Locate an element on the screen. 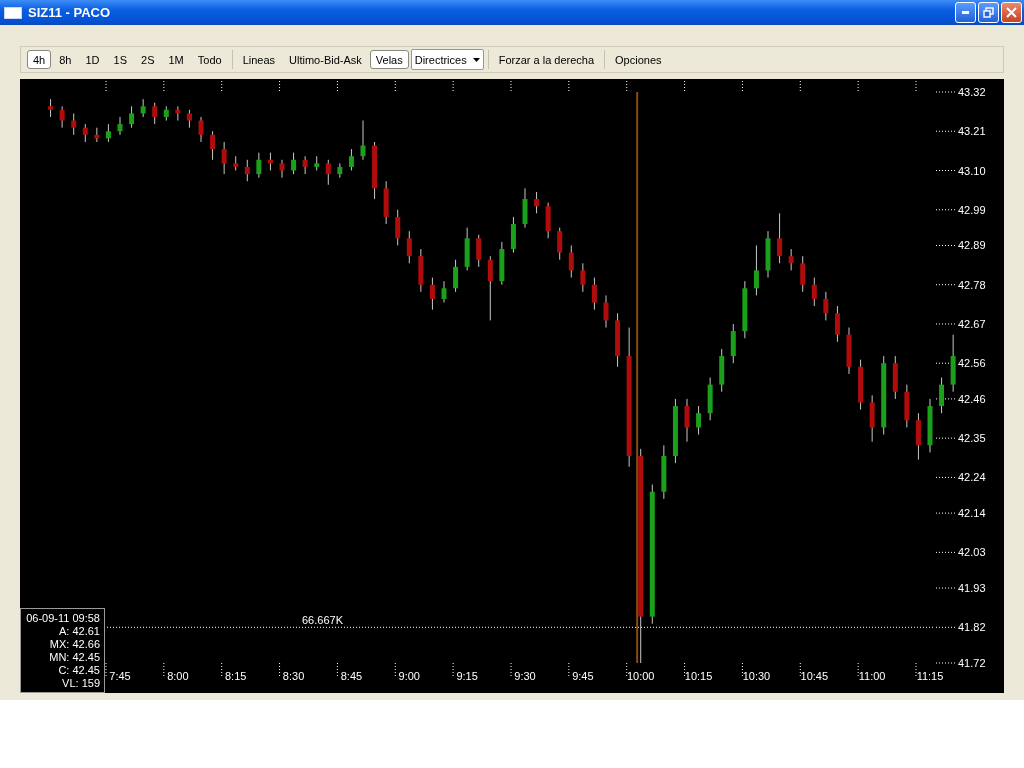  time-label: 8:45 is located at coordinates (351, 676).